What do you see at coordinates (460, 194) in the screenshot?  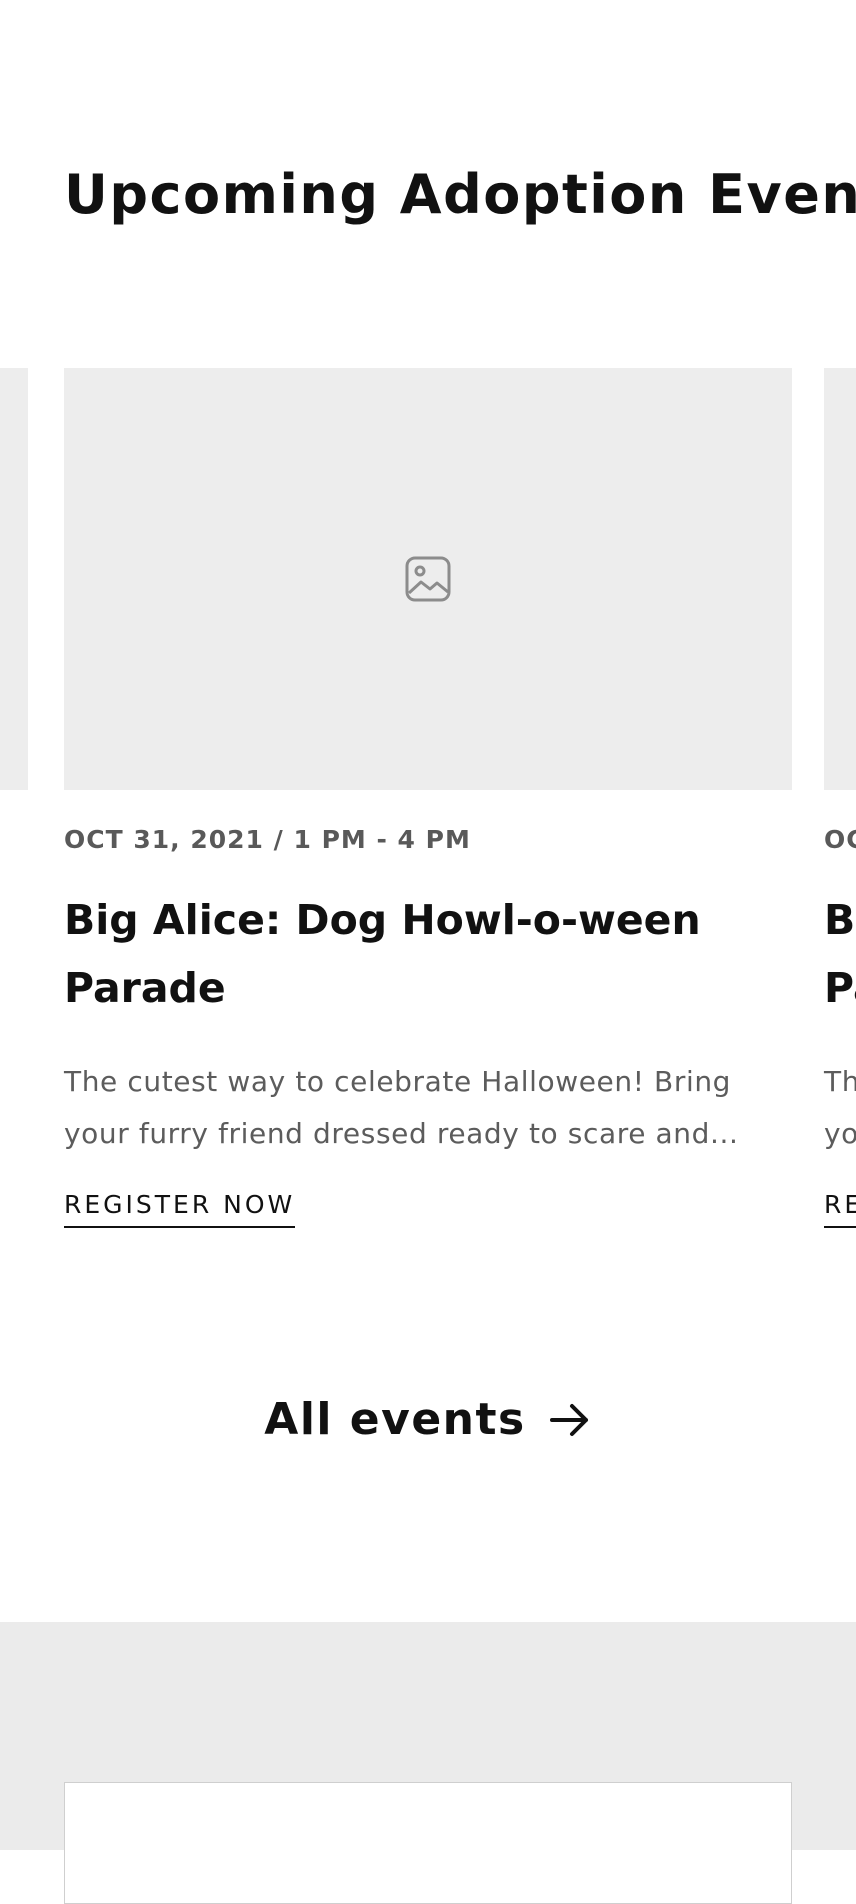 I see `section-heading: Upcoming Adoption Events` at bounding box center [460, 194].